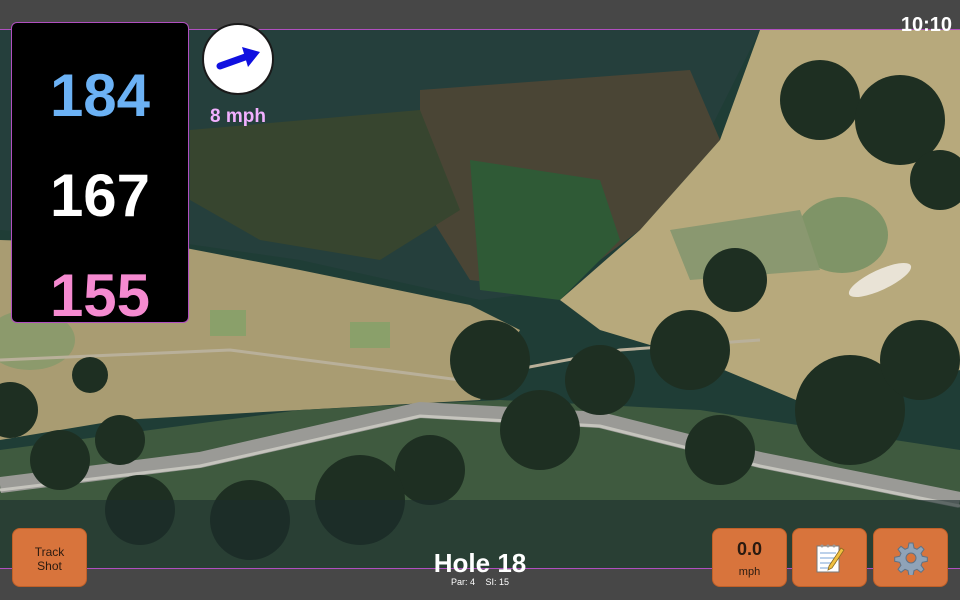 Image resolution: width=960 pixels, height=600 pixels. I want to click on settings-button, so click(910, 557).